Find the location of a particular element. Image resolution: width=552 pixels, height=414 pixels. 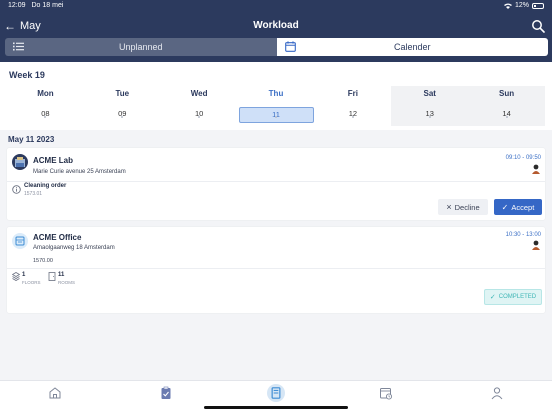

floors-count: 1 FLOORS is located at coordinates (26, 278).